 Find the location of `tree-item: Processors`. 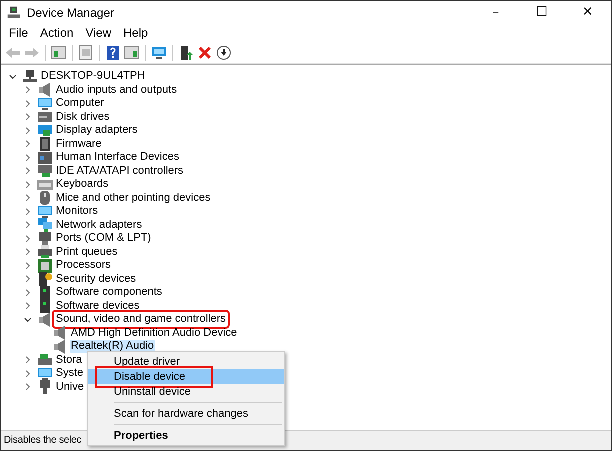

tree-item: Processors is located at coordinates (83, 265).